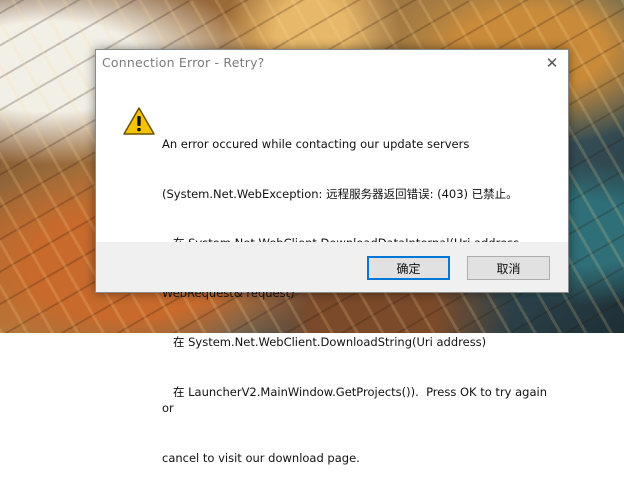 This screenshot has height=499, width=624. Describe the element at coordinates (332, 63) in the screenshot. I see `dialog-titlebar: Connection Error - Retry? ✕` at that location.